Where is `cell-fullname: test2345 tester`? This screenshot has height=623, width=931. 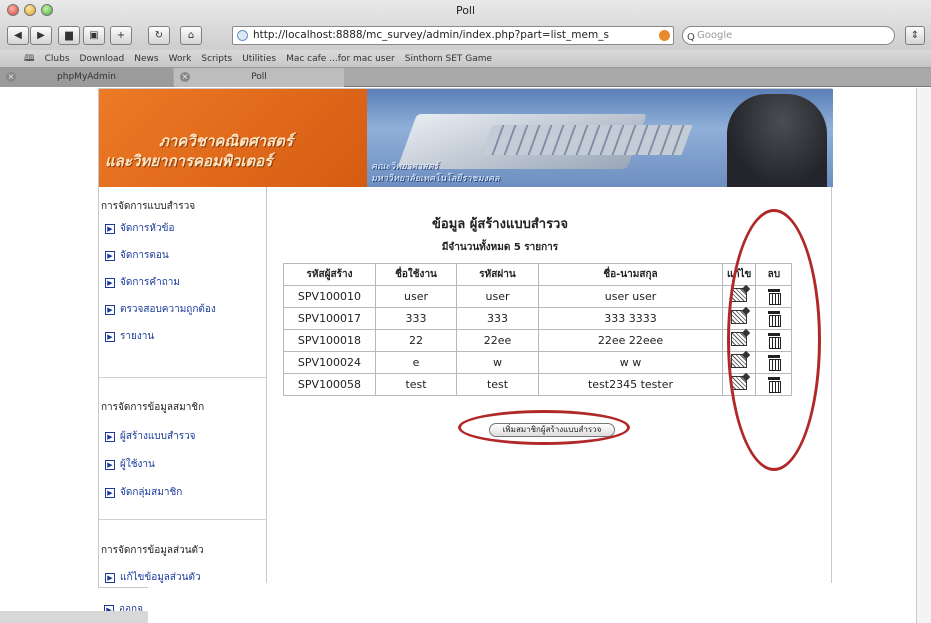 cell-fullname: test2345 tester is located at coordinates (630, 384).